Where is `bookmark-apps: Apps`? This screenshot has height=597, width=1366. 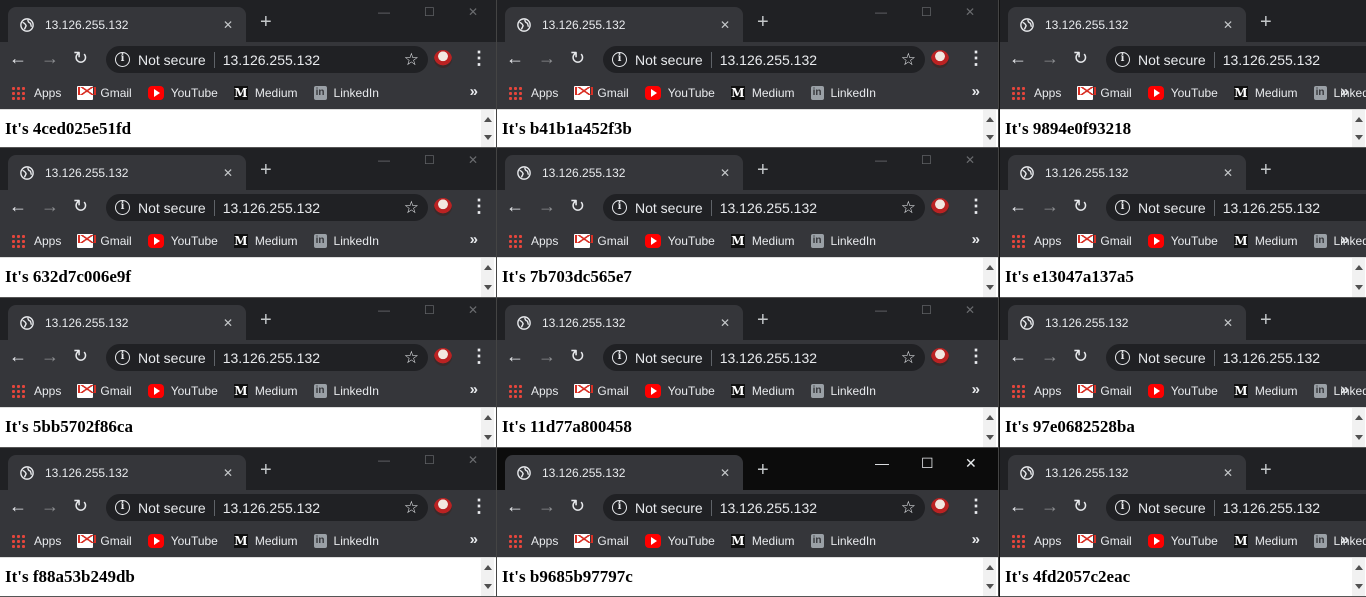
bookmark-apps: Apps is located at coordinates (1036, 541).